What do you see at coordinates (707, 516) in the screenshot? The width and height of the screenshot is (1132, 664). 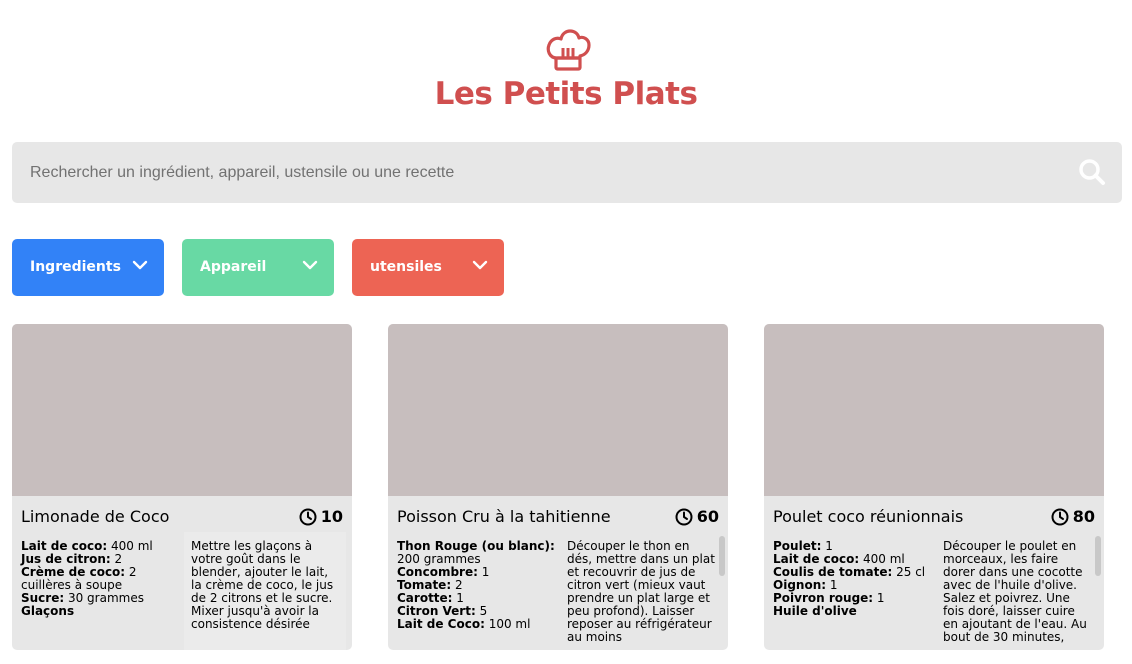 I see `recipe-time-value: 60` at bounding box center [707, 516].